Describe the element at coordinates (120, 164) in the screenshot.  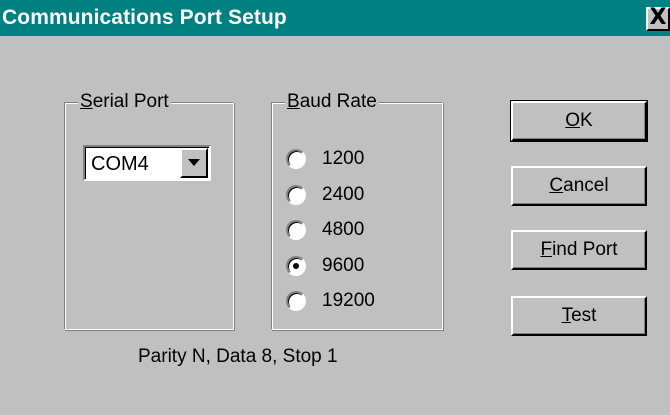
I see `serial-port-value: COM4` at that location.